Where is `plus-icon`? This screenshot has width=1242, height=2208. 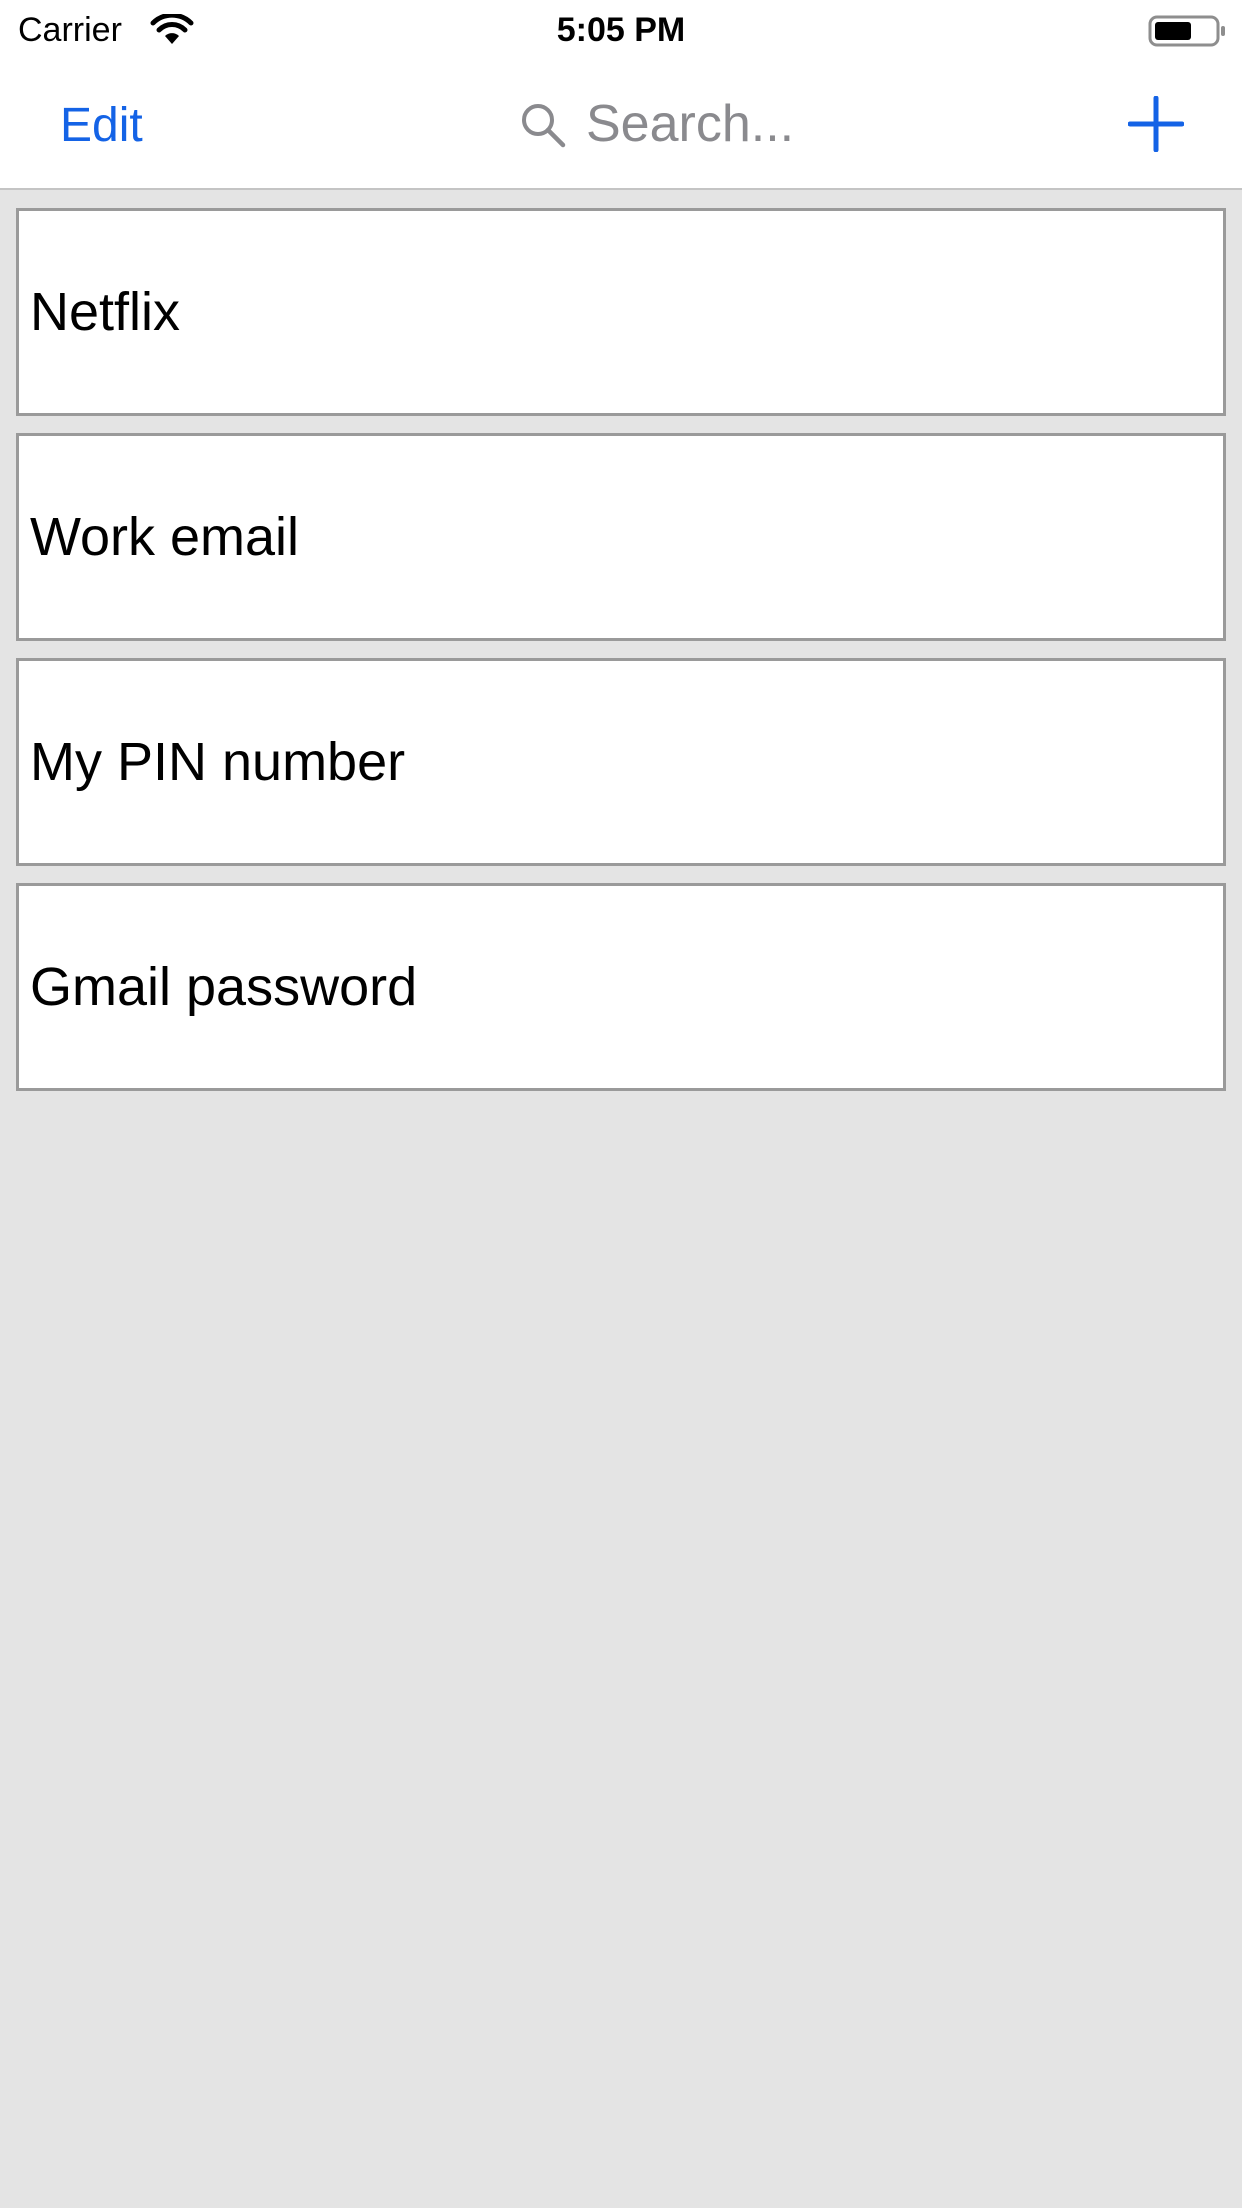
plus-icon is located at coordinates (1156, 124).